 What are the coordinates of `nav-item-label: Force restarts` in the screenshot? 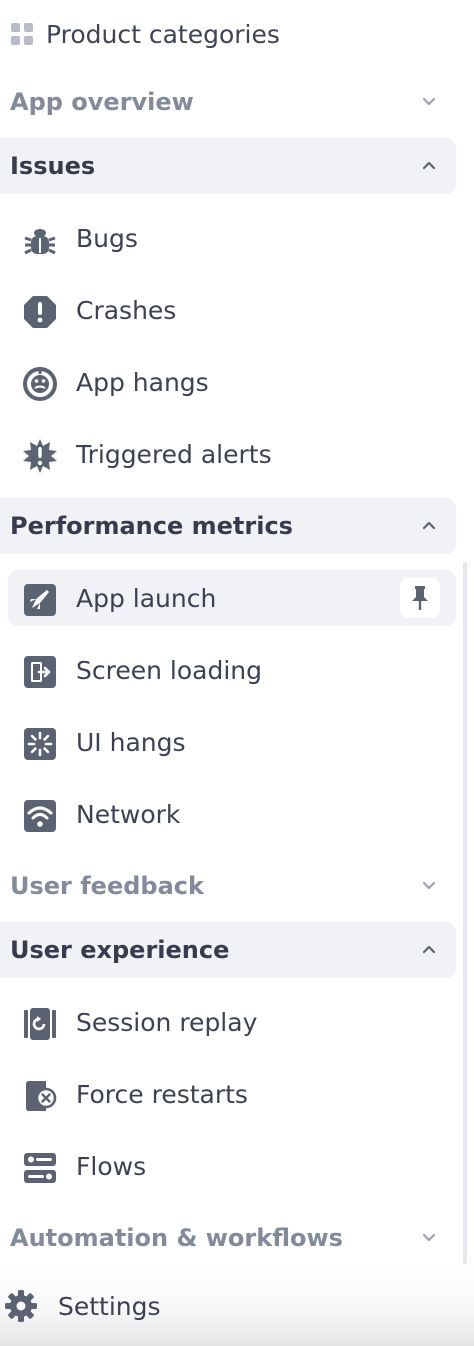 It's located at (162, 1094).